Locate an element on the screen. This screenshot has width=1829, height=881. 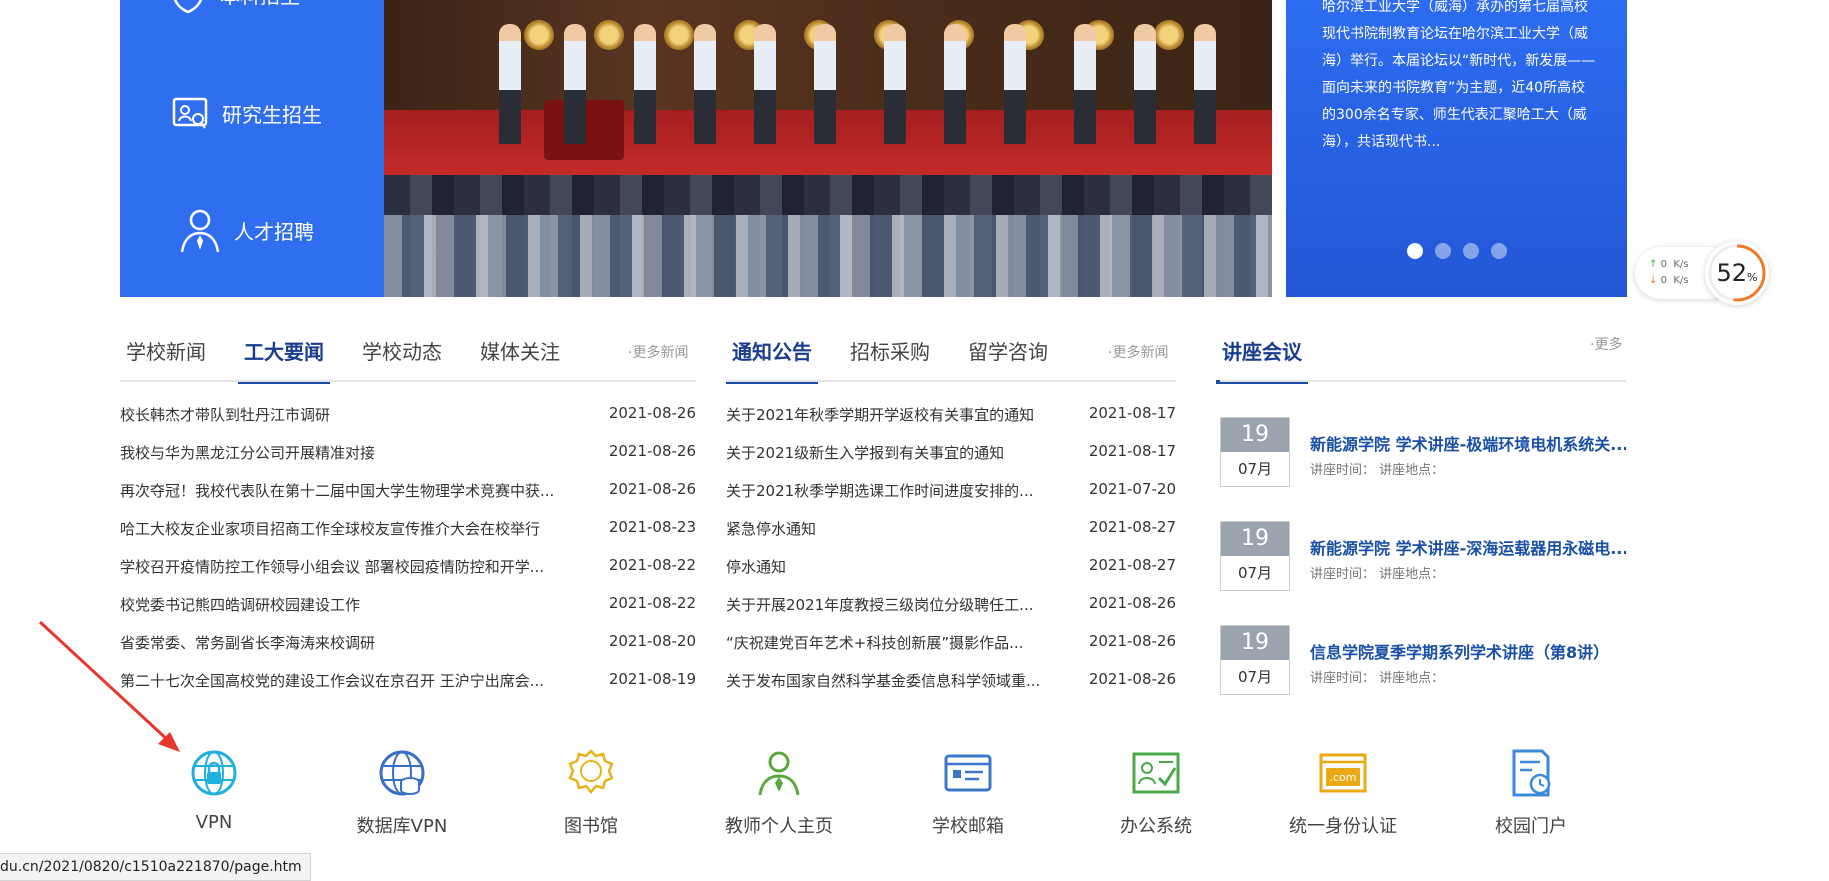
list-item: 关于2021年秋季学期开学返校有关事宜的通知 2021-08-17 is located at coordinates (951, 423).